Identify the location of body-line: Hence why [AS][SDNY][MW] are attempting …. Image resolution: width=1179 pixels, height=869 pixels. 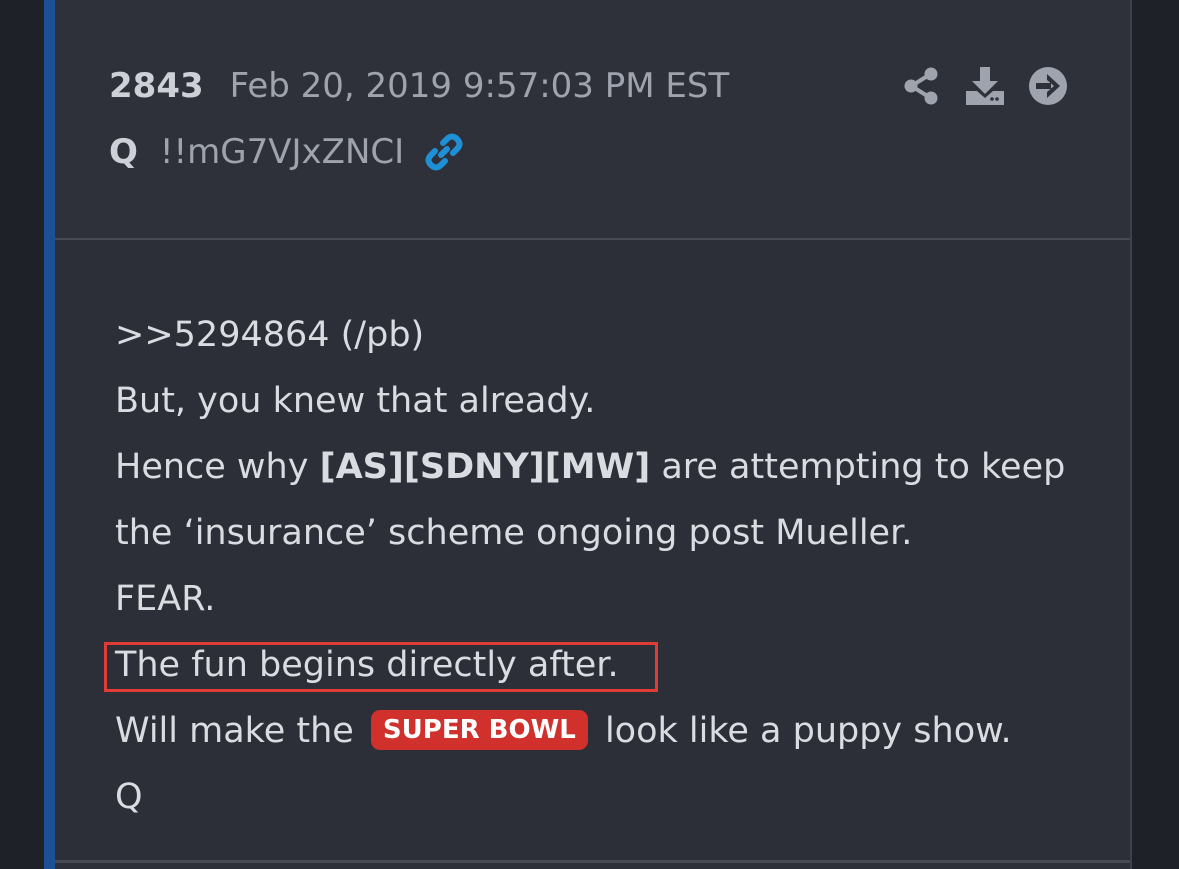
(590, 467).